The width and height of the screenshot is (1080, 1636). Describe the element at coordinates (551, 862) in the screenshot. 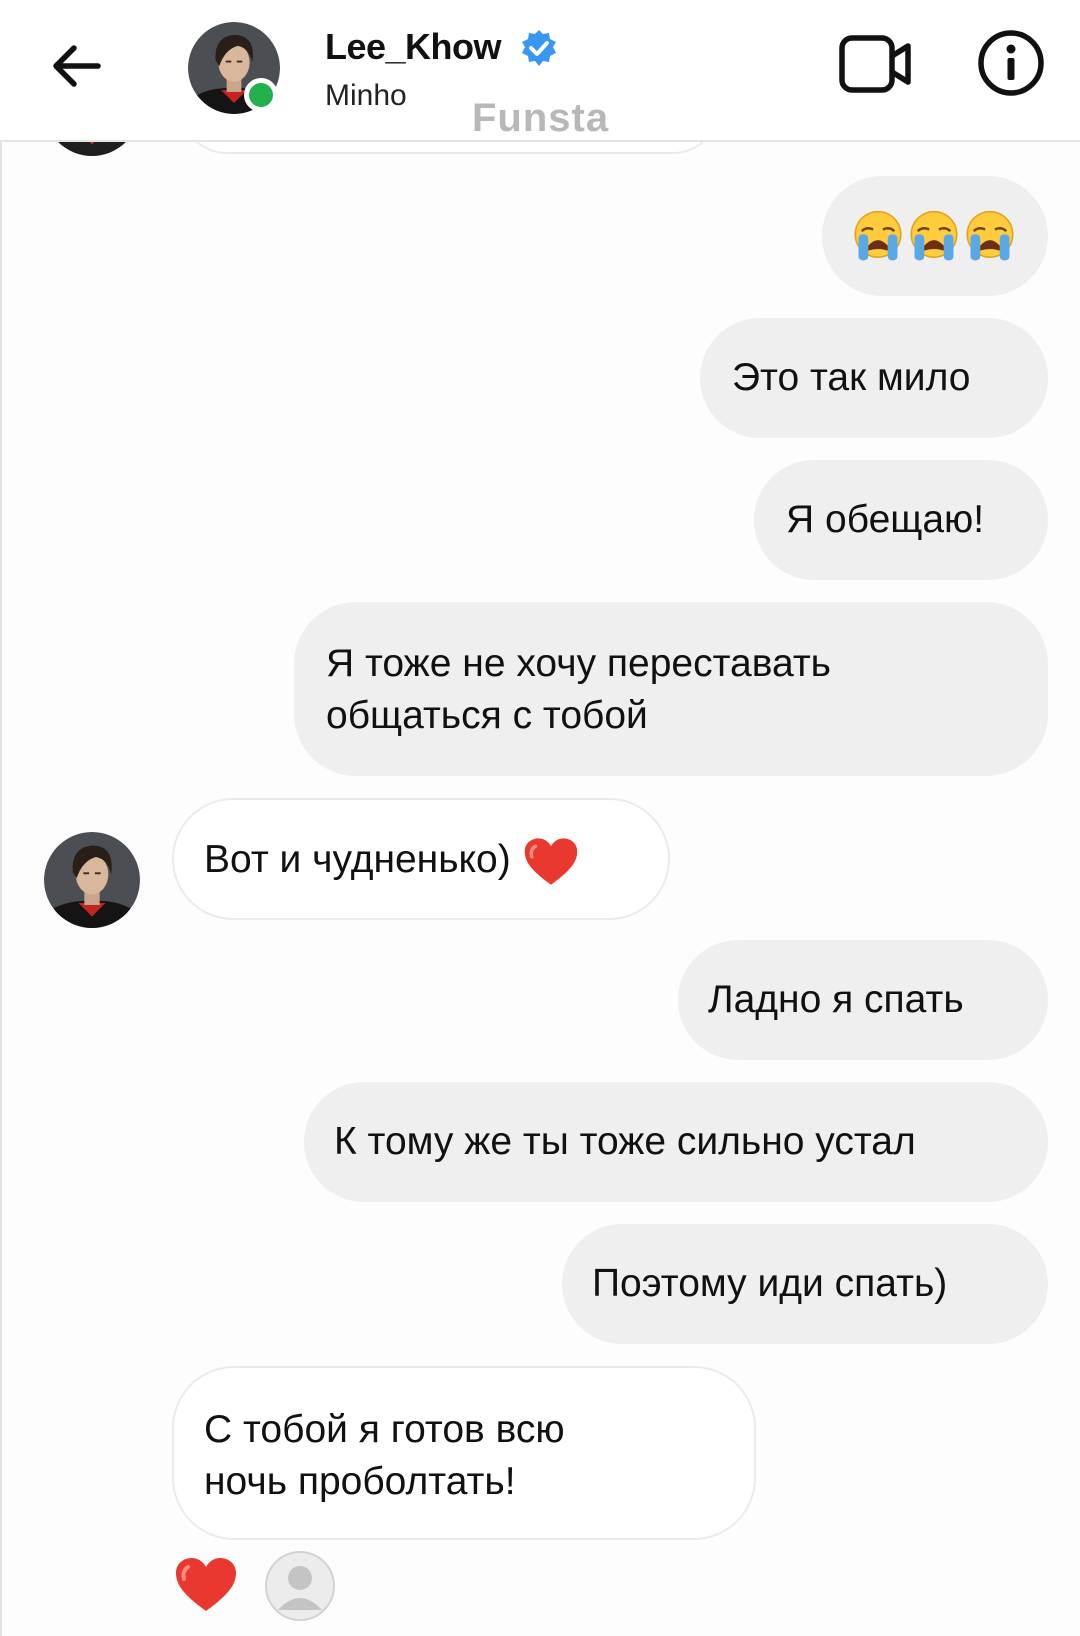

I see `red-heart-icon` at that location.